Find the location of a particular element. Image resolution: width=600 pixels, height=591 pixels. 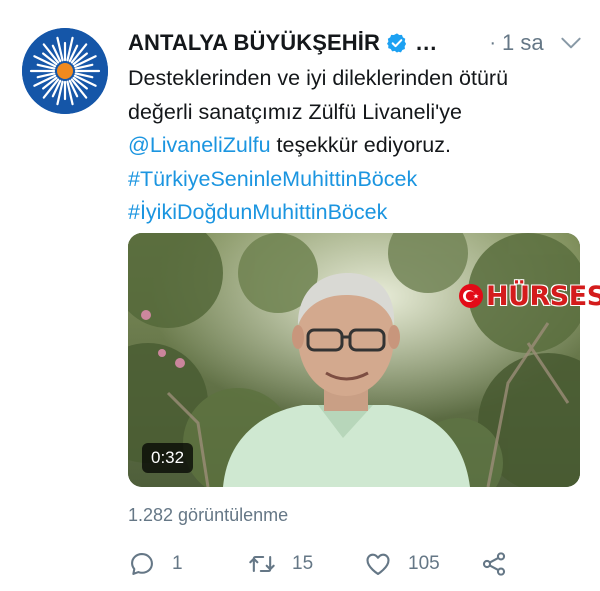

heart-icon is located at coordinates (378, 564).